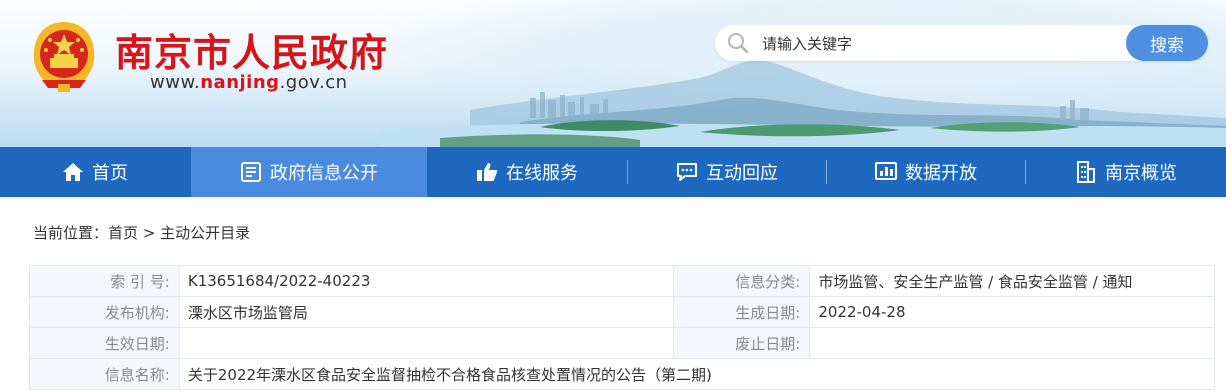 This screenshot has height=392, width=1226. What do you see at coordinates (426, 343) in the screenshot?
I see `effective-date-value` at bounding box center [426, 343].